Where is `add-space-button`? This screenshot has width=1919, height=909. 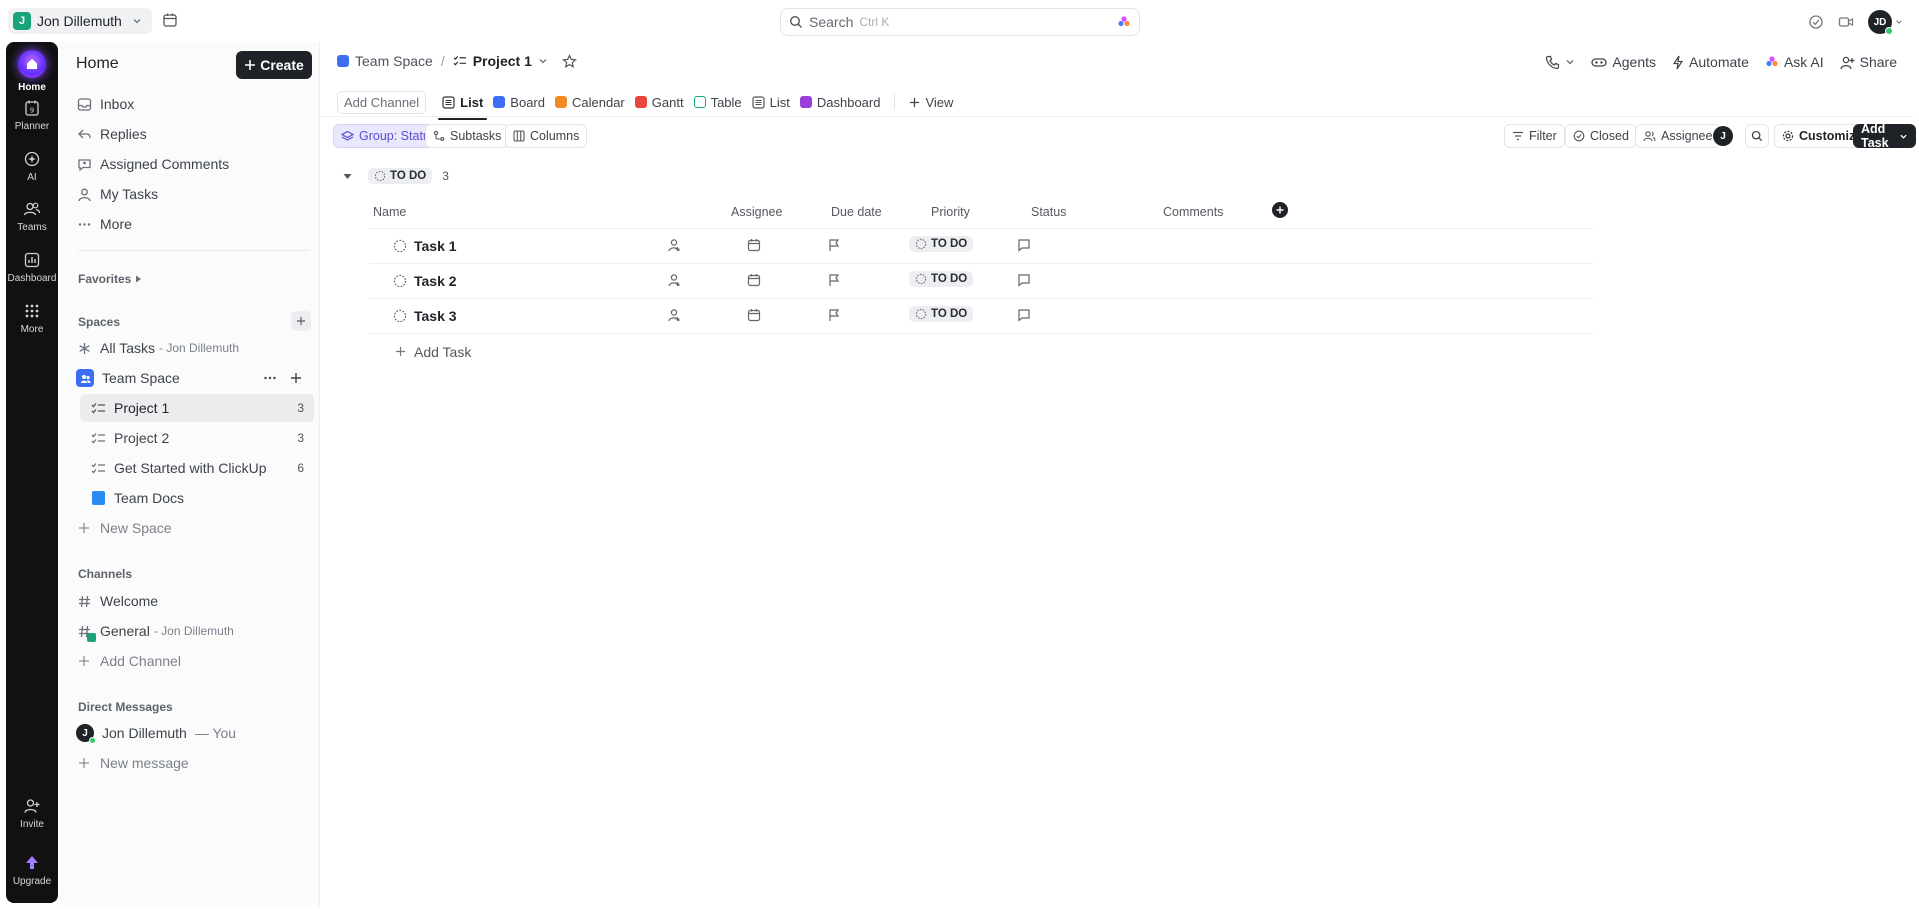 add-space-button is located at coordinates (301, 321).